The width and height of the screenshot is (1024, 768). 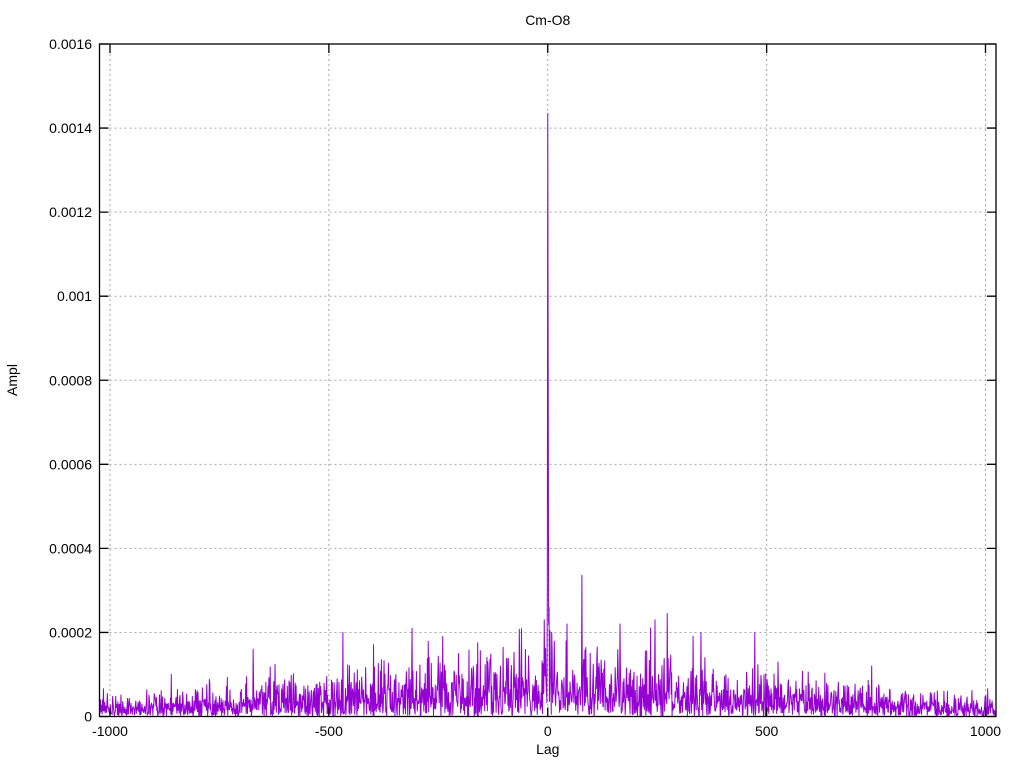 I want to click on svg-text: -1000, so click(x=110, y=731).